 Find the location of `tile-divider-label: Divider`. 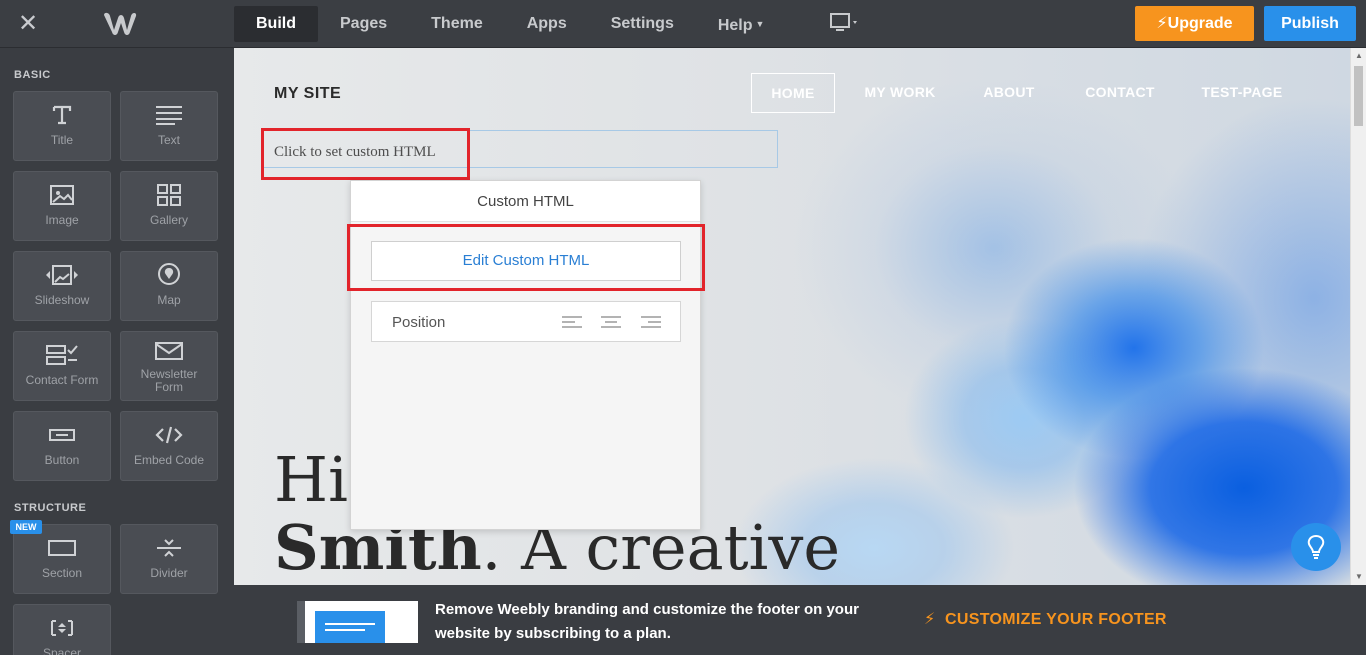

tile-divider-label: Divider is located at coordinates (169, 573).